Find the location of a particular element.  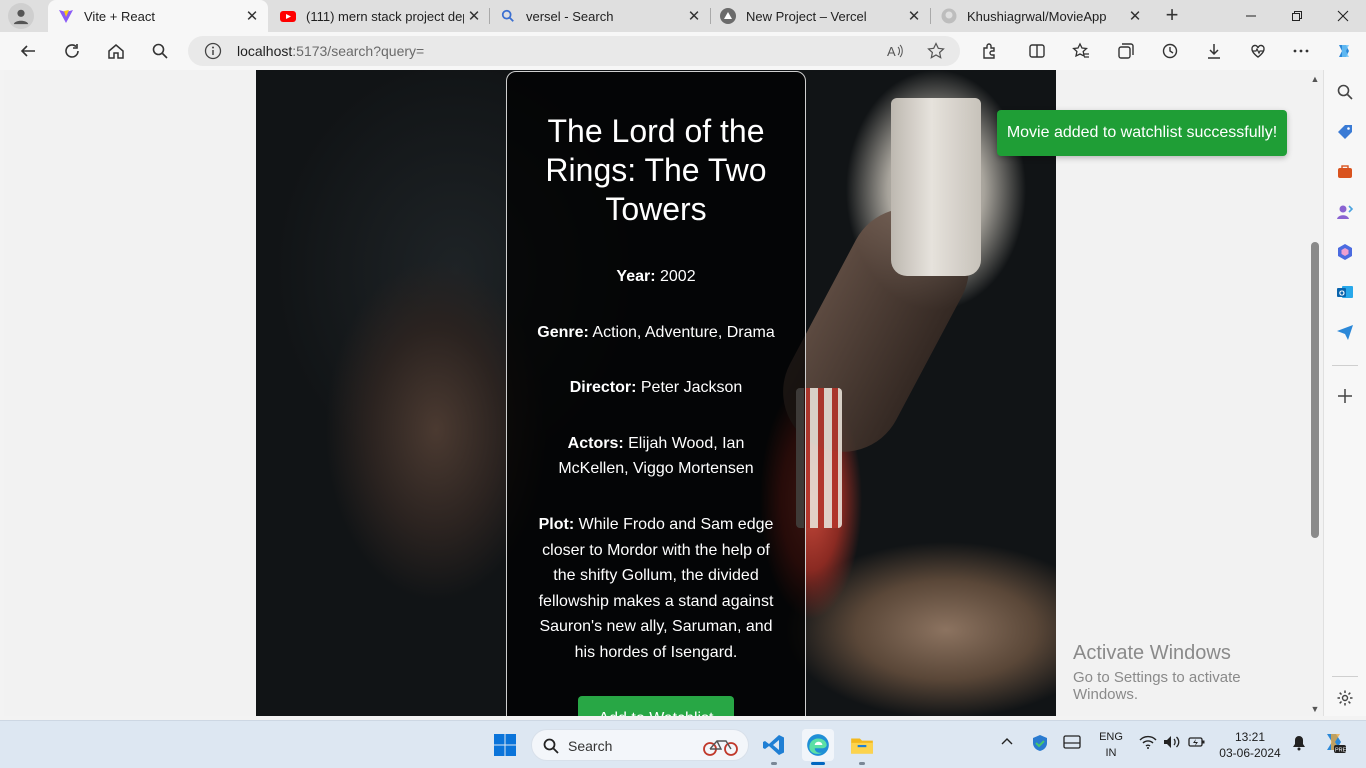

watermark-subtitle: Go to Settings to activate Windows. is located at coordinates (1157, 686).